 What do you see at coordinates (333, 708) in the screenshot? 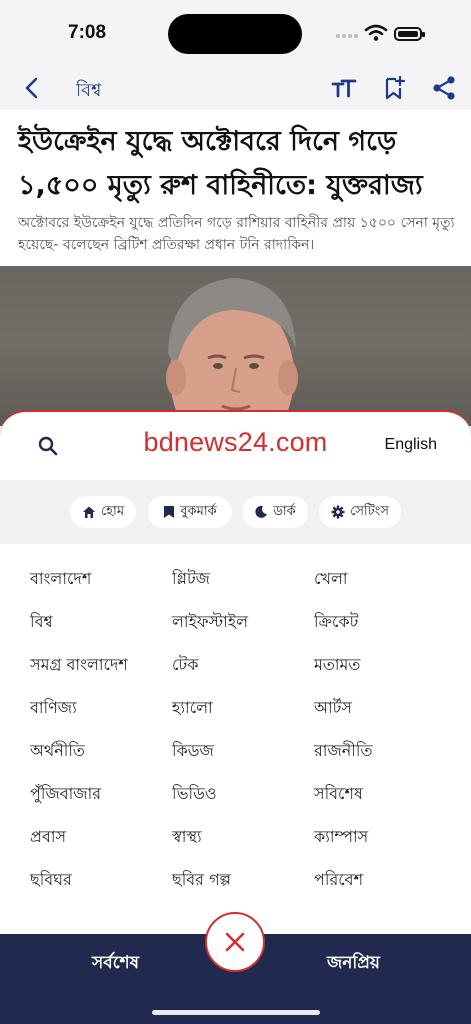
I see `category-link: আর্টস` at bounding box center [333, 708].